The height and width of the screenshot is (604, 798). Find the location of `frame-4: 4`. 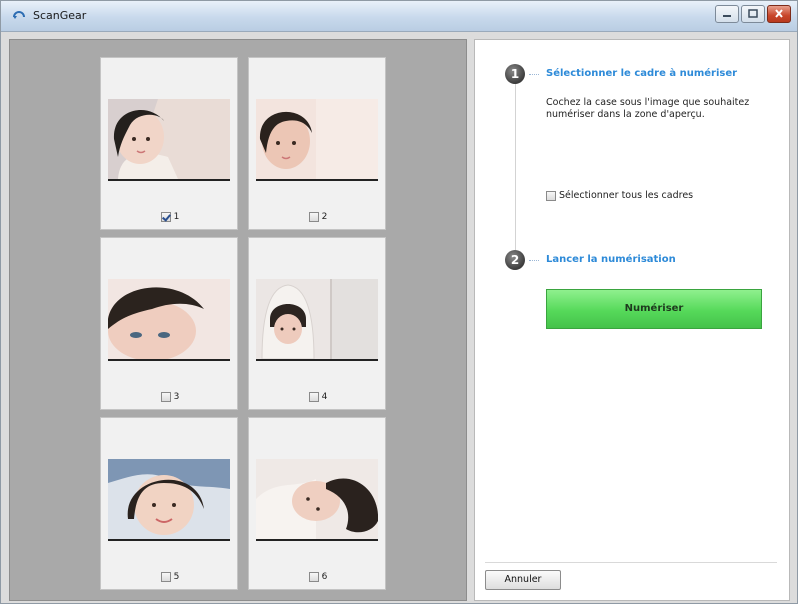

frame-4: 4 is located at coordinates (317, 323).